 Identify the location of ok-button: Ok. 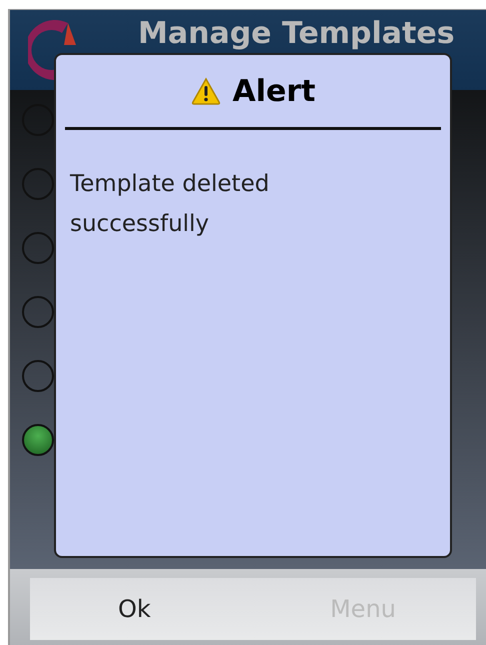
(134, 609).